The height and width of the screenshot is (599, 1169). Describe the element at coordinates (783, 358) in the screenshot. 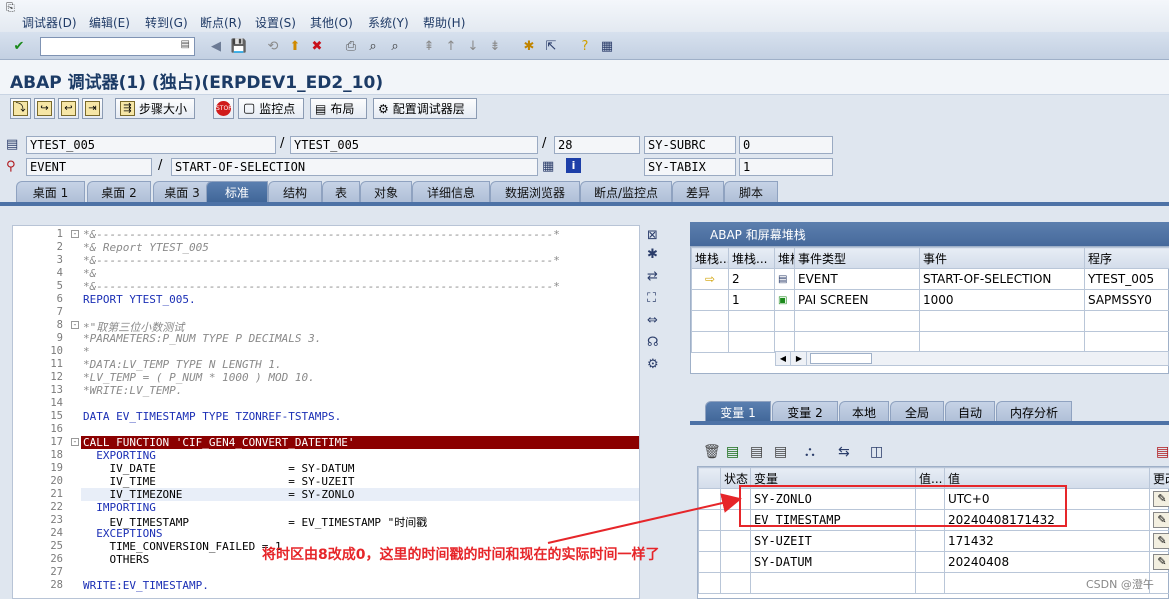

I see `scroll-left-icon: ◀` at that location.